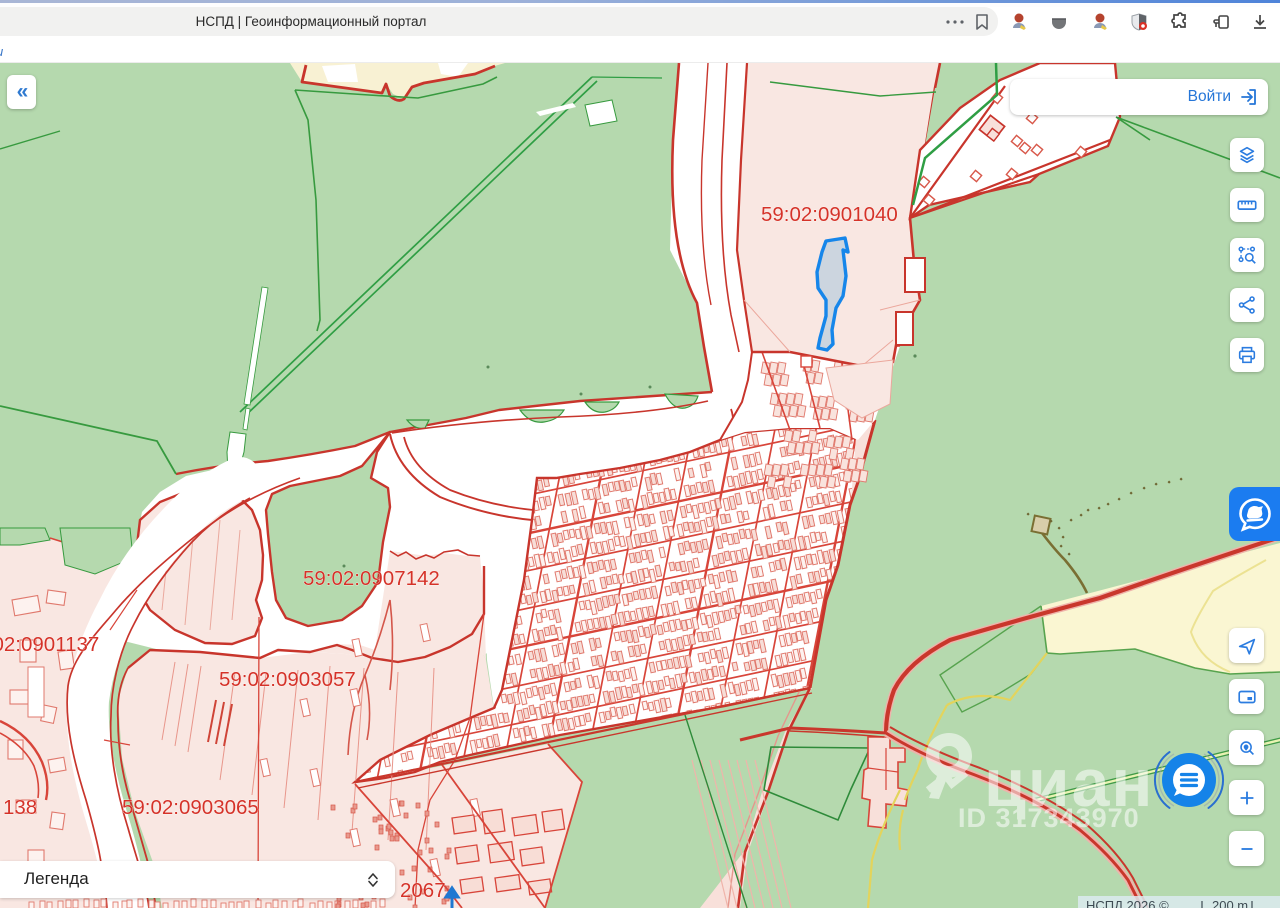 This screenshot has height=908, width=1280. Describe the element at coordinates (423, 890) in the screenshot. I see `svg-text: 2067` at that location.